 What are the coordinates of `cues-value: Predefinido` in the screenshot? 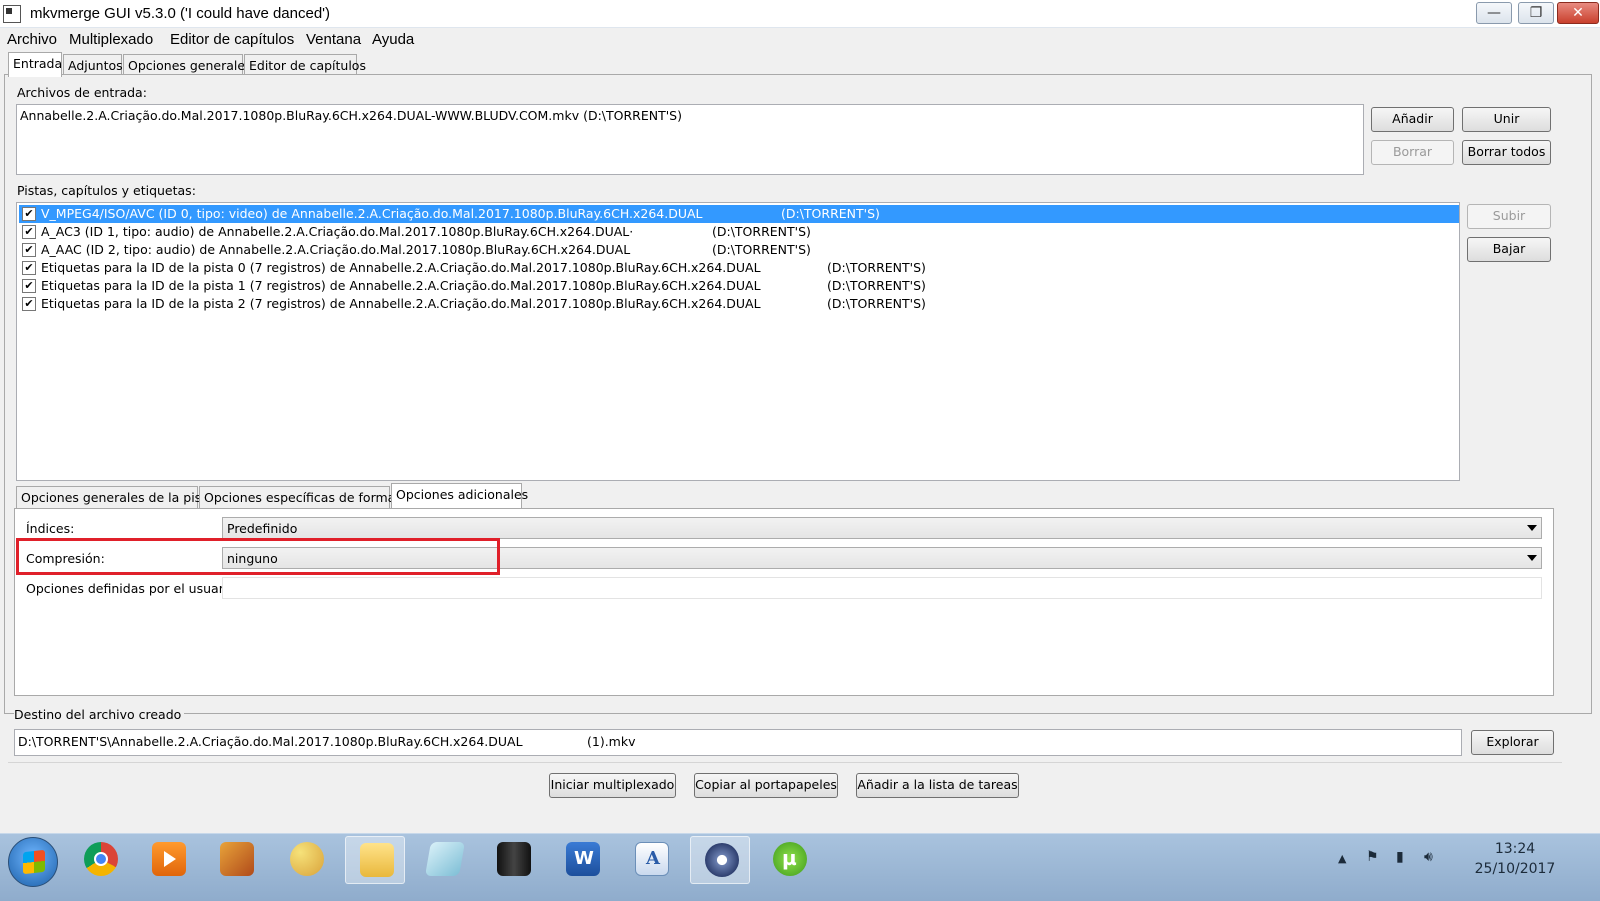 It's located at (262, 528).